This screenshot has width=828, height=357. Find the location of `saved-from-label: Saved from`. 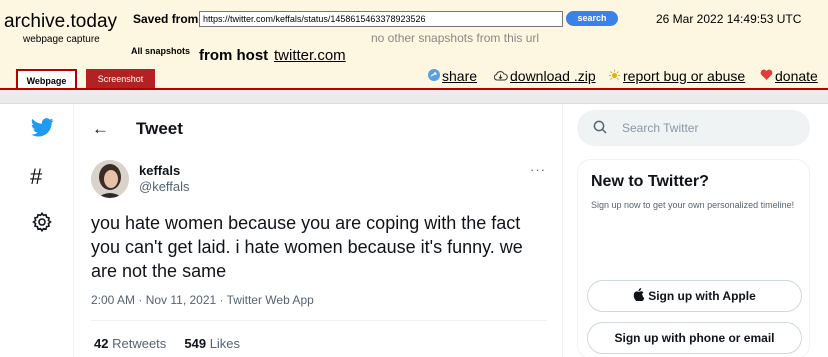

saved-from-label: Saved from is located at coordinates (166, 19).